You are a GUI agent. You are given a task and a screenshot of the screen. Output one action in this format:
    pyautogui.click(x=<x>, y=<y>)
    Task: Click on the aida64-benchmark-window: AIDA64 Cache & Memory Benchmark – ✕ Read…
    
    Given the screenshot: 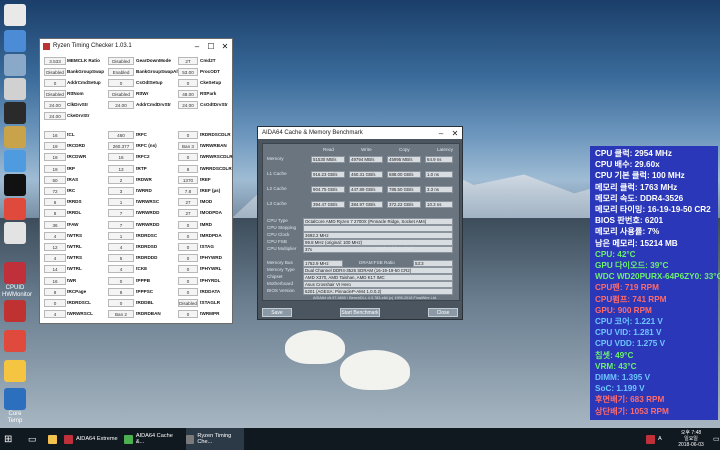 What is the action you would take?
    pyautogui.click(x=360, y=223)
    